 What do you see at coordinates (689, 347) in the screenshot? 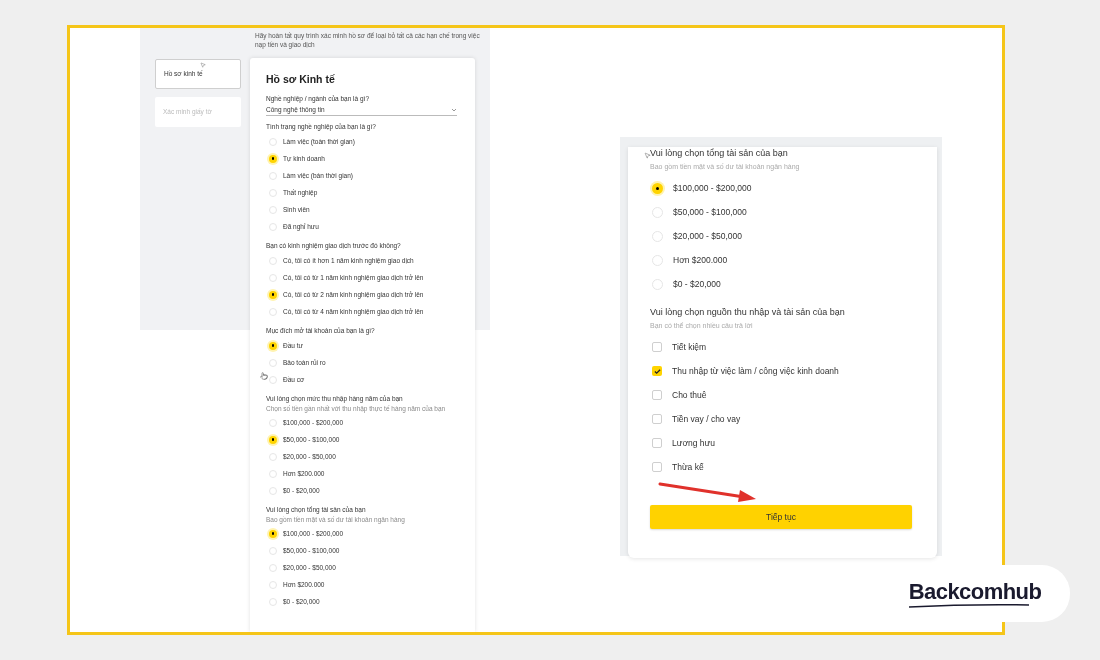
I see `option-label: Tiết kiệm` at bounding box center [689, 347].